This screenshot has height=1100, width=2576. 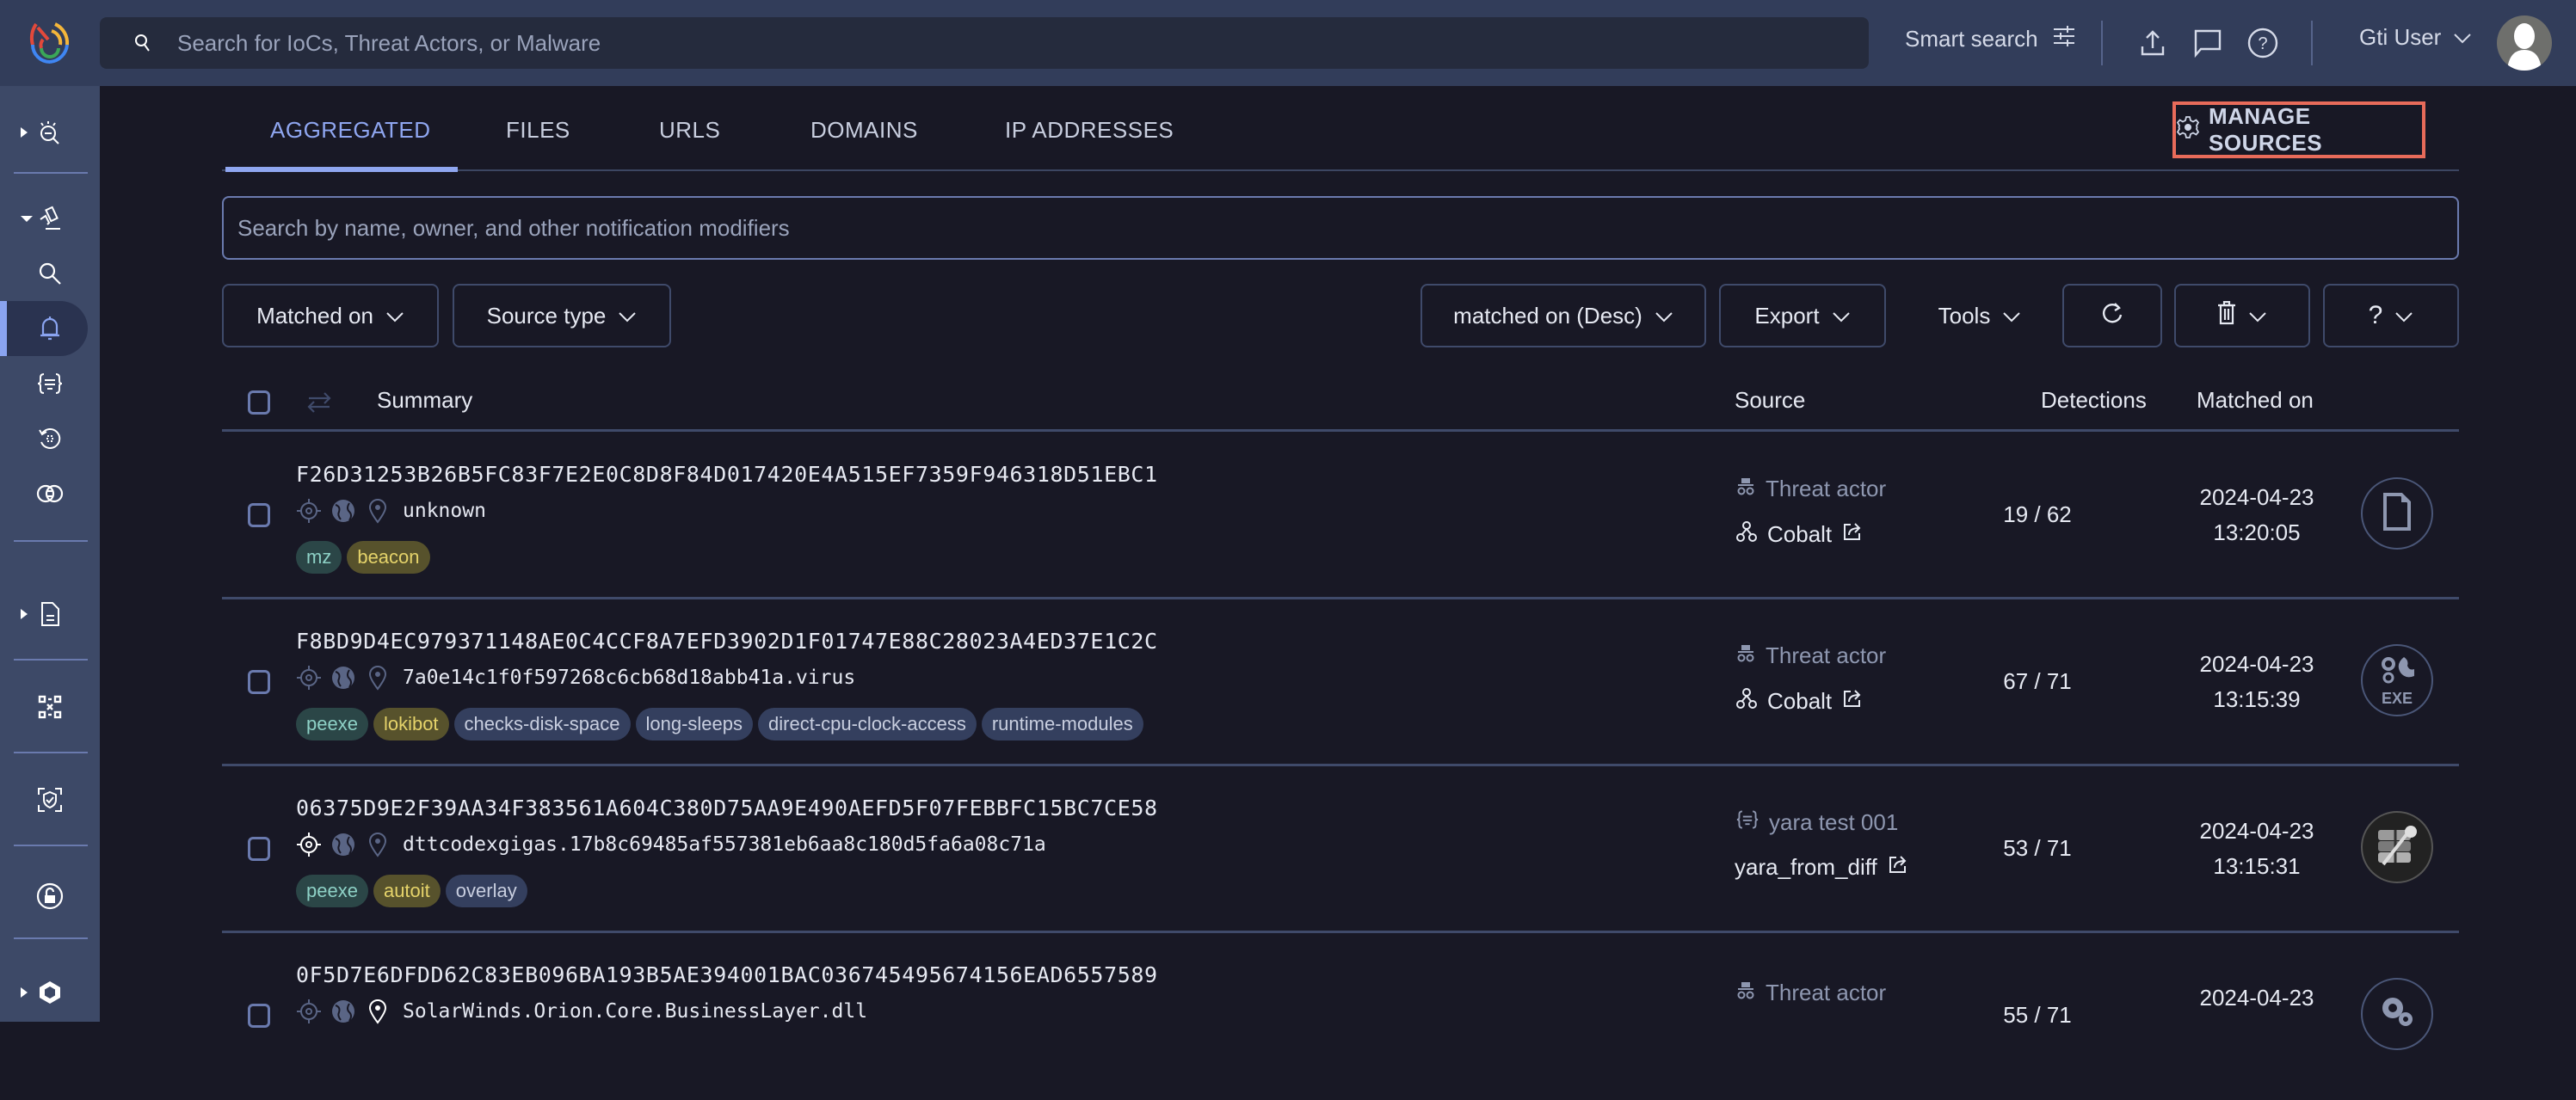 What do you see at coordinates (50, 615) in the screenshot?
I see `sidebar-item-reports` at bounding box center [50, 615].